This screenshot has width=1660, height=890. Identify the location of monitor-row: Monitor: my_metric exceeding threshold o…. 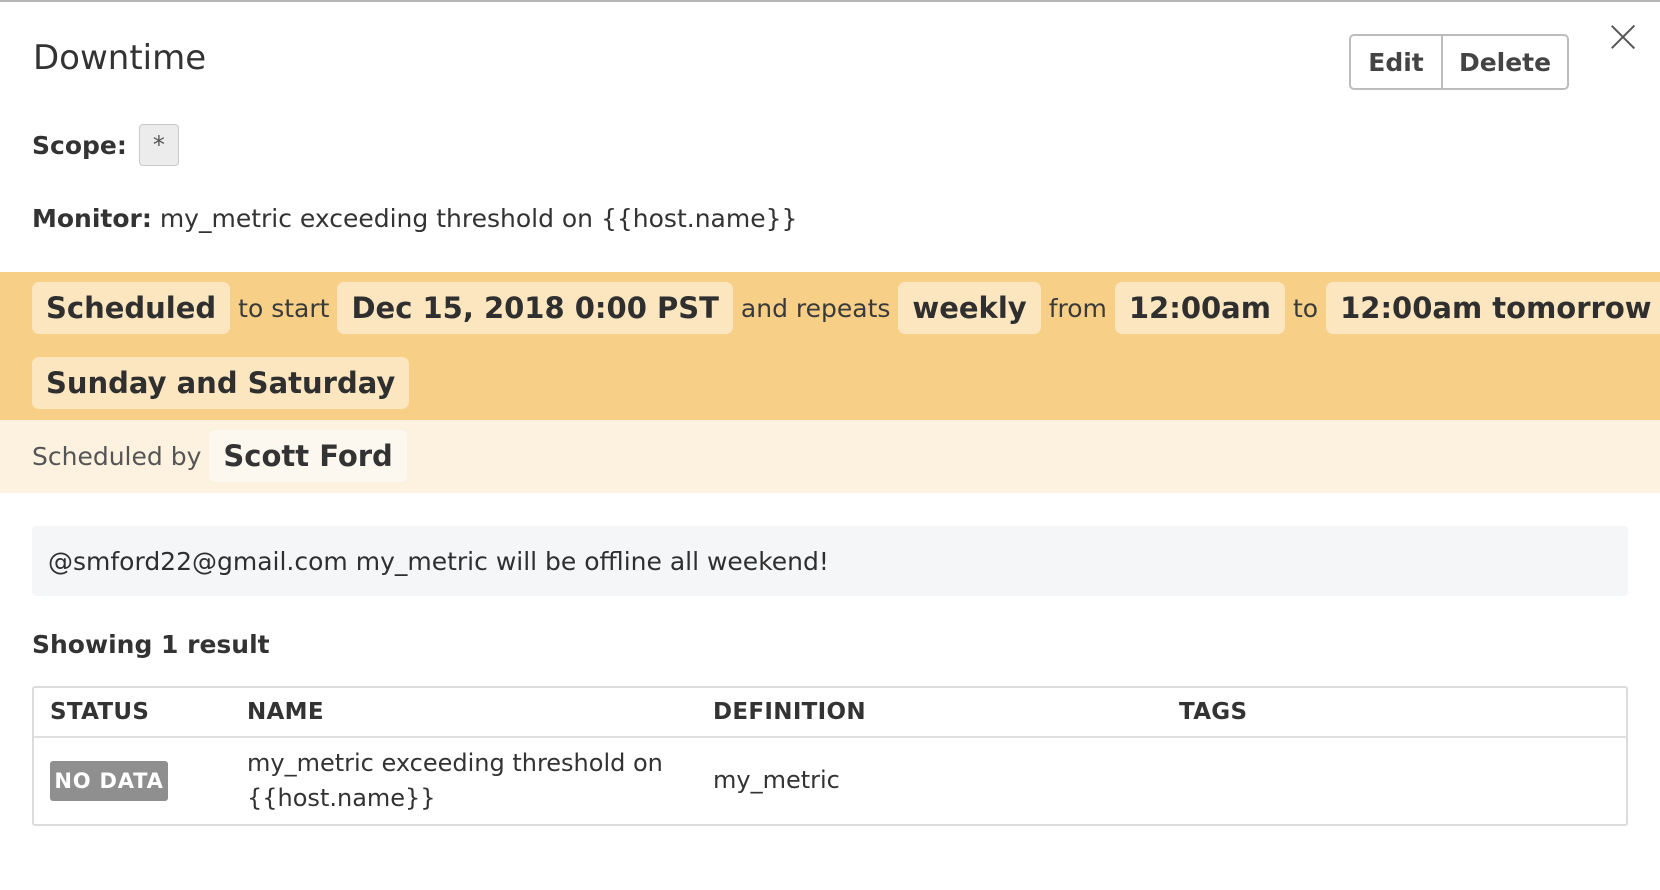
(414, 218).